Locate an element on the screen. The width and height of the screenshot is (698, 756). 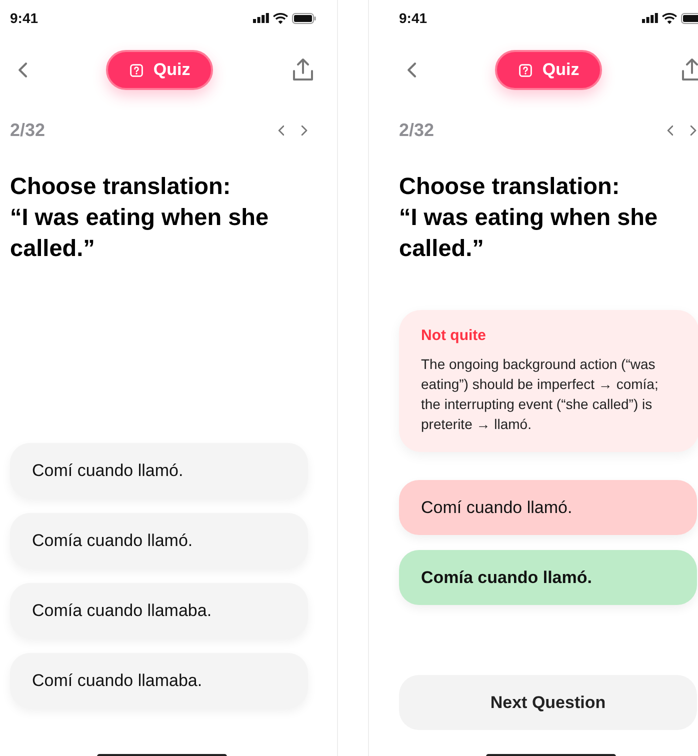
feedback-text: The ongoing background action (“was eating”) should be imperfect → comía; the interrupting event (“she called”) is preterite → llamó. is located at coordinates (540, 394).